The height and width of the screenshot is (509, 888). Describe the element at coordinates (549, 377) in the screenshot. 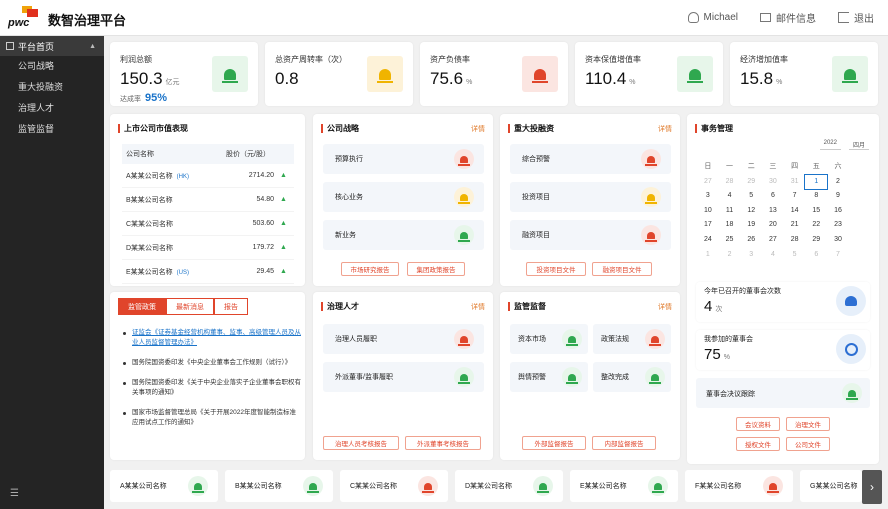

I see `supervision-item: 舆情预警` at that location.